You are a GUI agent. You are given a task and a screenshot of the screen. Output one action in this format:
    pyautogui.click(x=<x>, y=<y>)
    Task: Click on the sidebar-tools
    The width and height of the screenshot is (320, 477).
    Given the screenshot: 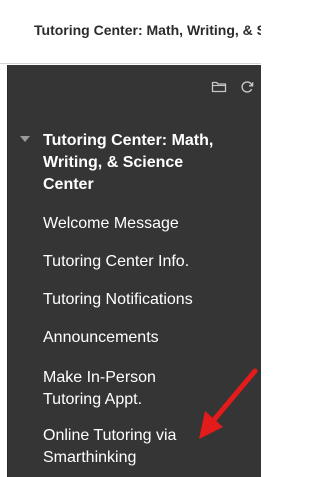 What is the action you would take?
    pyautogui.click(x=231, y=88)
    